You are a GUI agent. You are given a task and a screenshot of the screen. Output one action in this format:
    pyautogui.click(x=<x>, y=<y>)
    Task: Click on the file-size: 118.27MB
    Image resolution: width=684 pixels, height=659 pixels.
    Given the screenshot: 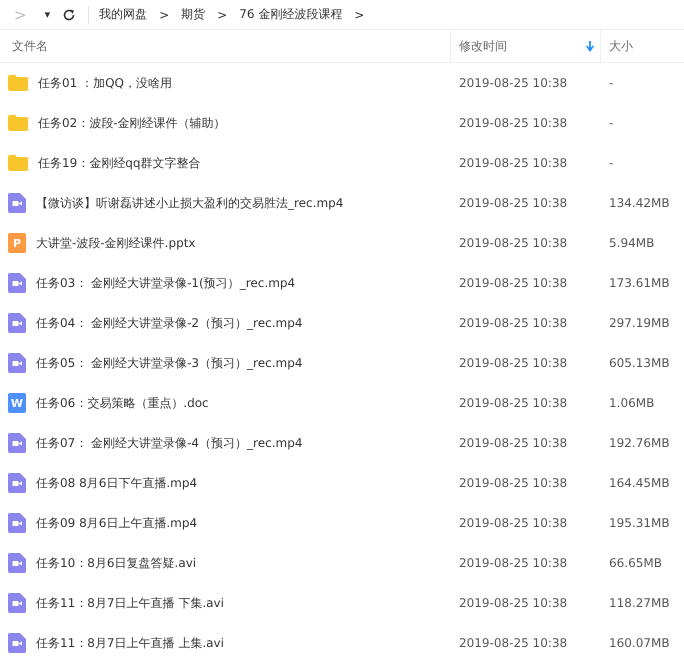 What is the action you would take?
    pyautogui.click(x=639, y=603)
    